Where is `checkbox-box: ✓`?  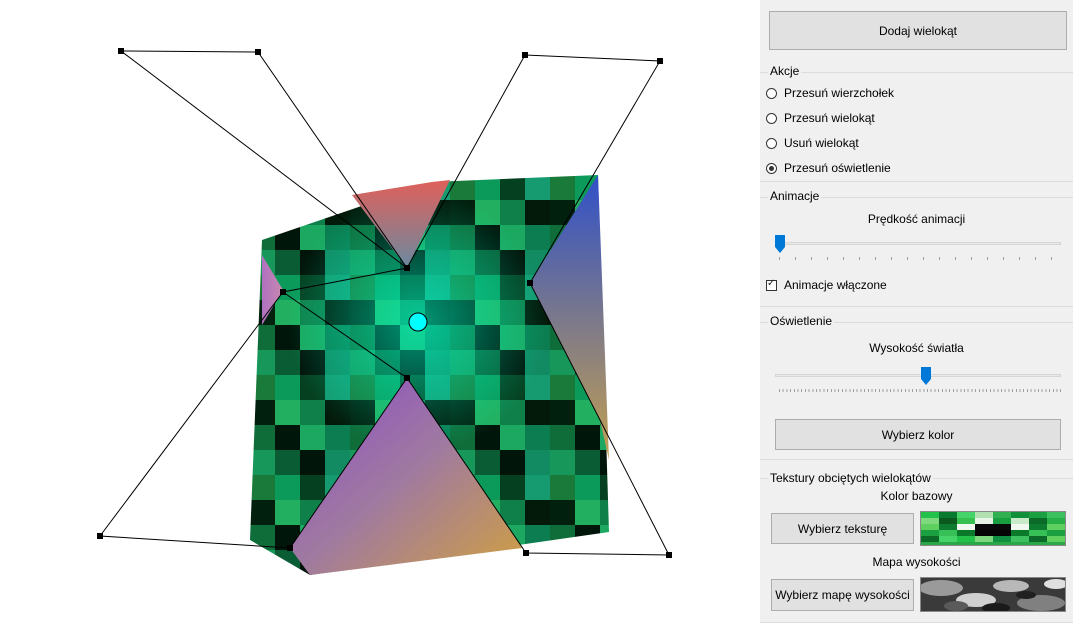 checkbox-box: ✓ is located at coordinates (771, 284).